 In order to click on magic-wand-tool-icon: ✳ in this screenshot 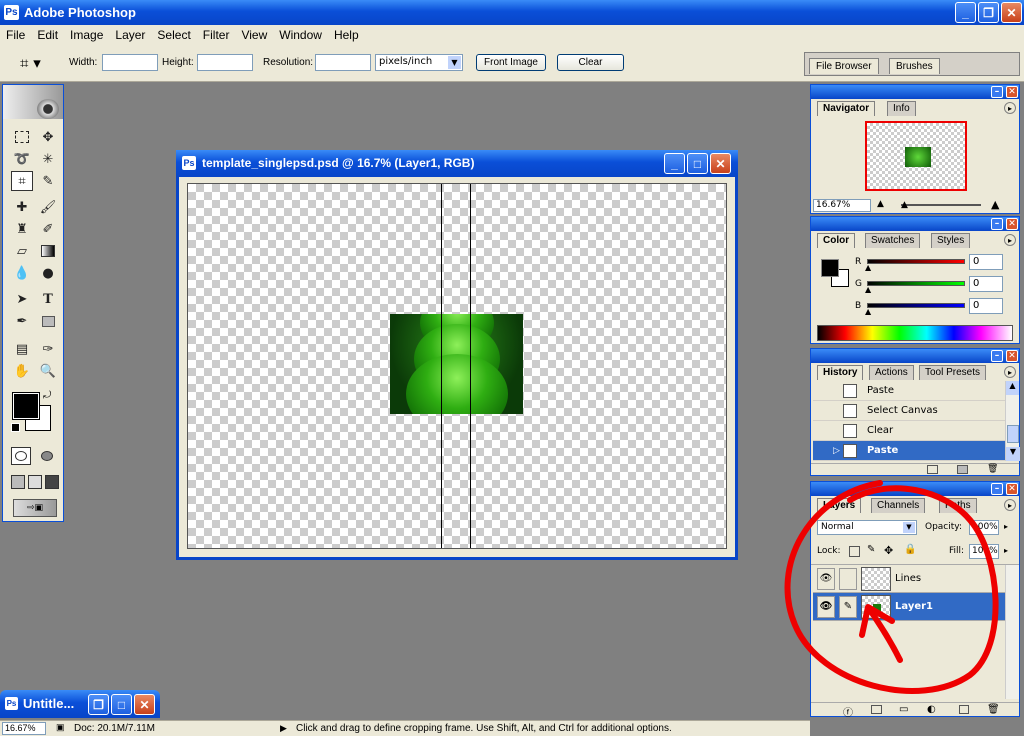, I will do `click(48, 159)`.